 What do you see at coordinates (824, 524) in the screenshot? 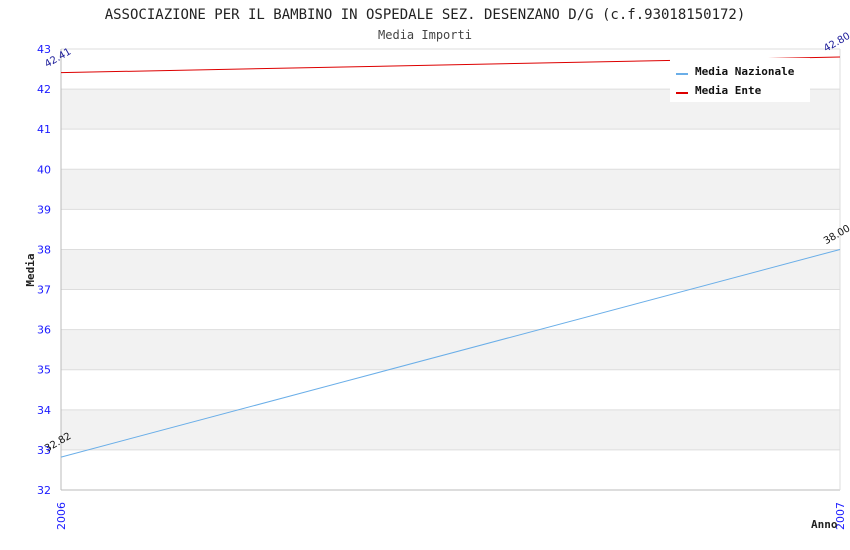
I see `x-axis-label: Anno` at bounding box center [824, 524].